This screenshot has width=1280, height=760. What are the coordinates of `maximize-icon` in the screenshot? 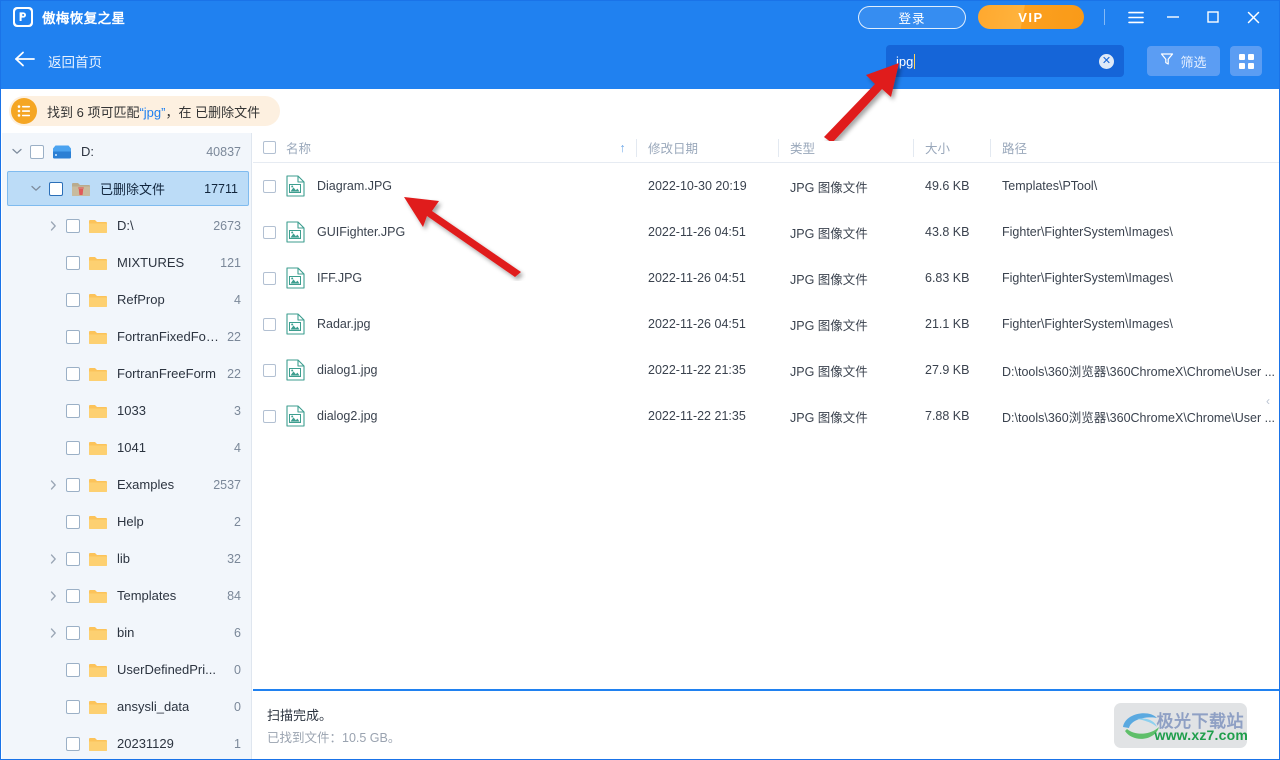 It's located at (1213, 17).